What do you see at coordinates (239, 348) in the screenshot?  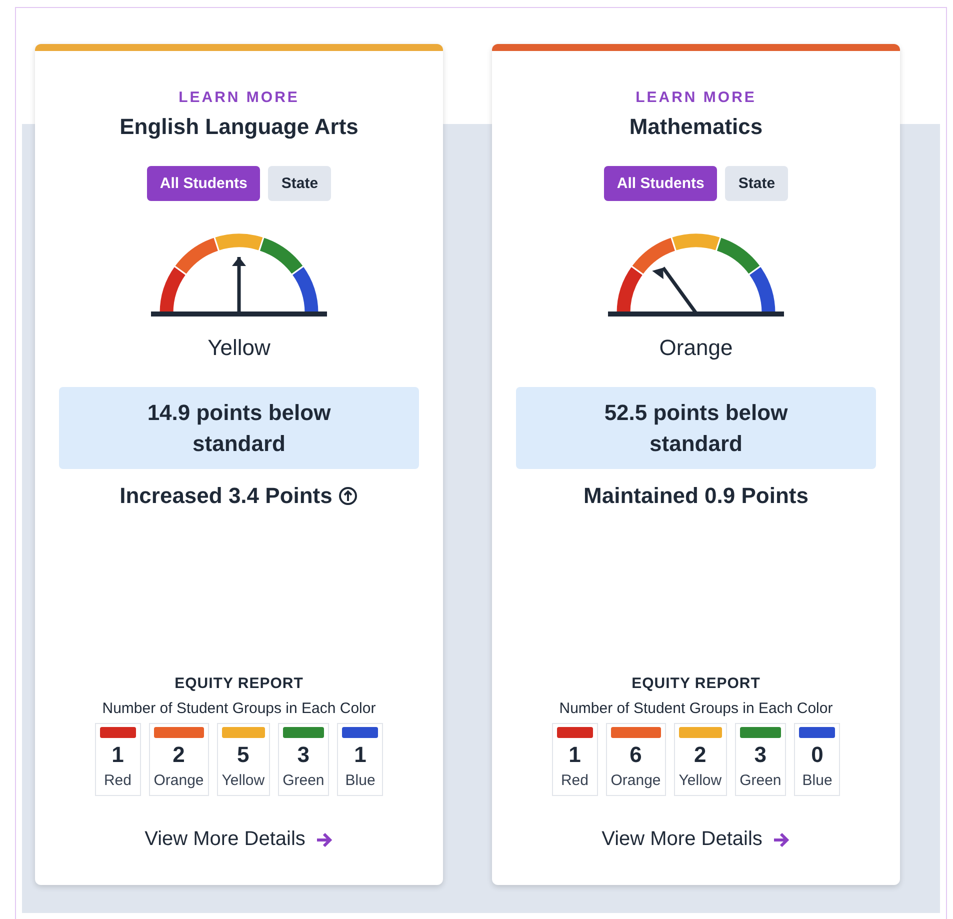 I see `performance-color: Yellow` at bounding box center [239, 348].